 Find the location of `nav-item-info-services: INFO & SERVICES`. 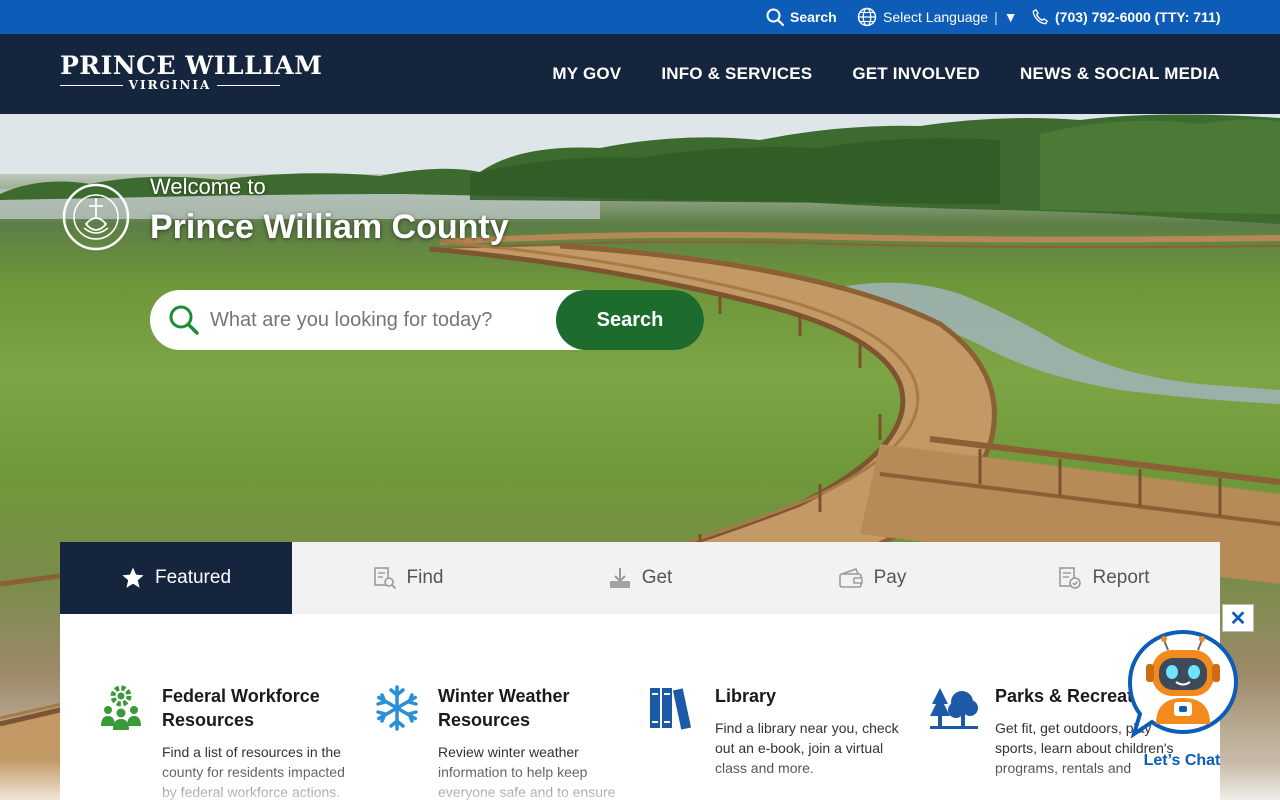

nav-item-info-services: INFO & SERVICES is located at coordinates (736, 74).